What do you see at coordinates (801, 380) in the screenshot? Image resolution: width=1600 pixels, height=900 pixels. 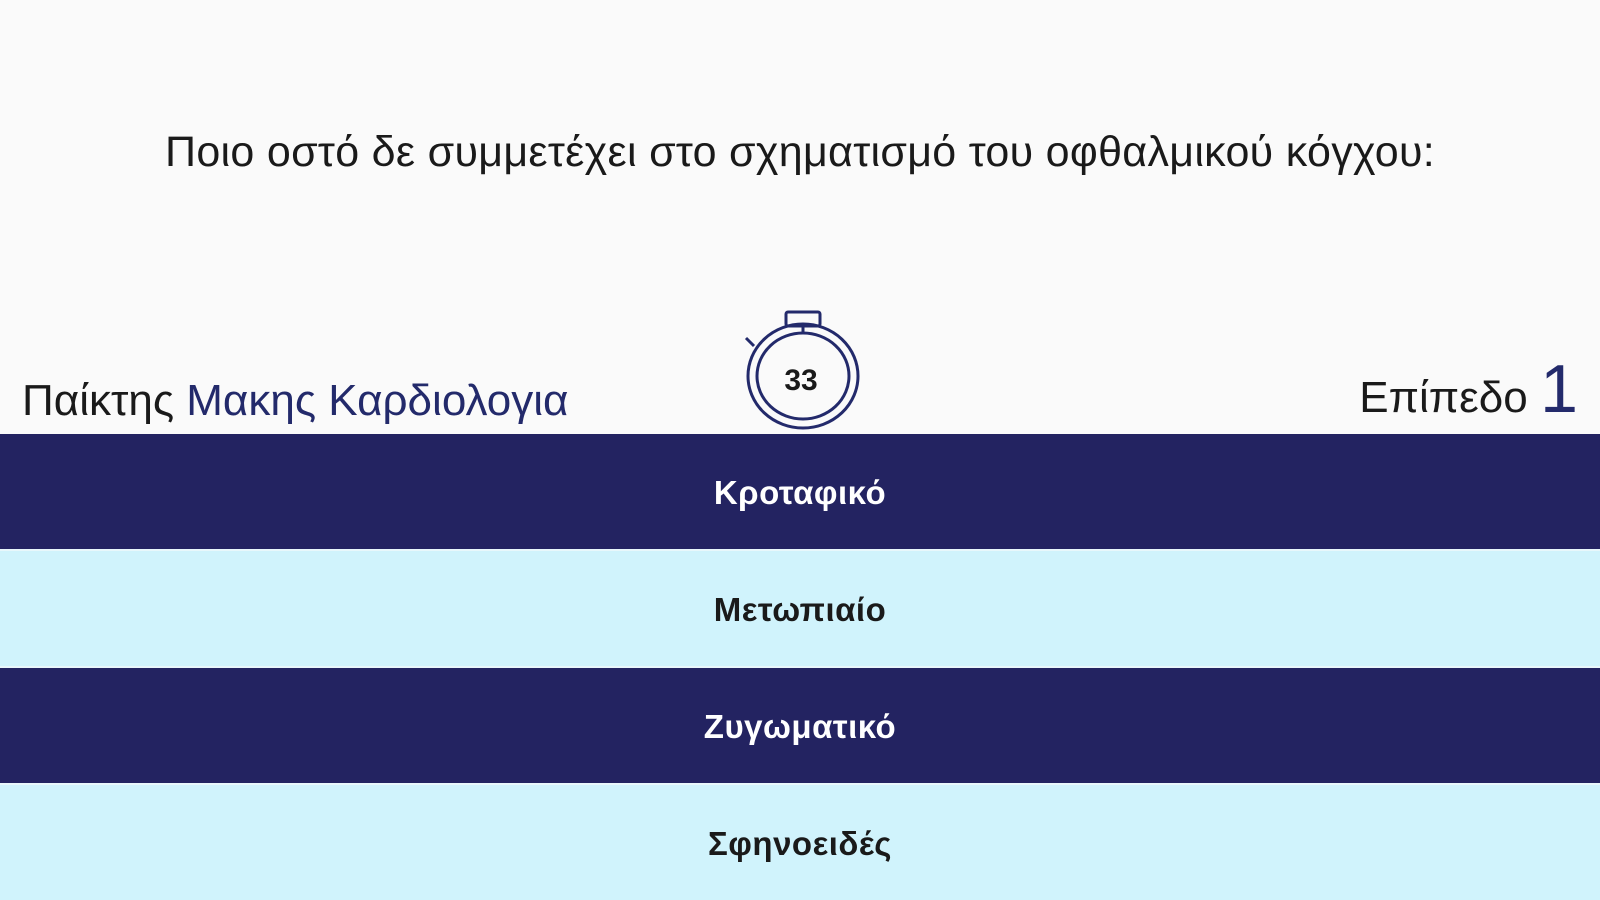 I see `timer-value: 33` at bounding box center [801, 380].